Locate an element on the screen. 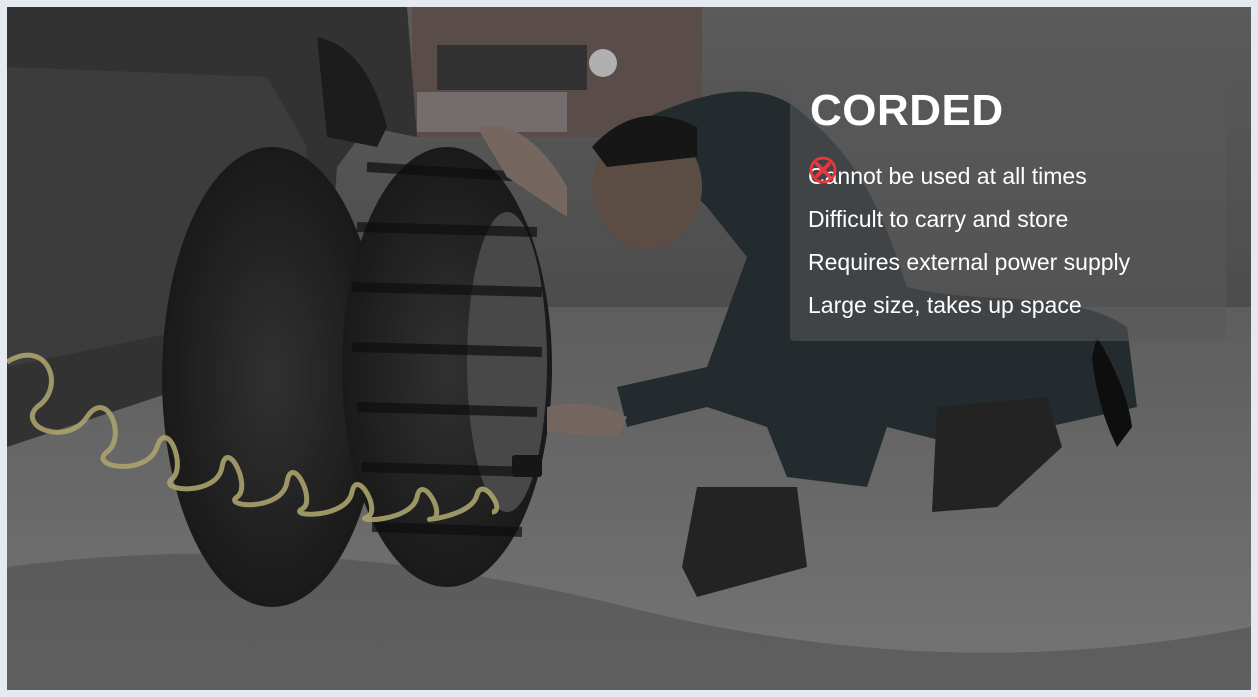 This screenshot has width=1258, height=697. panel-title: CORDED is located at coordinates (907, 110).